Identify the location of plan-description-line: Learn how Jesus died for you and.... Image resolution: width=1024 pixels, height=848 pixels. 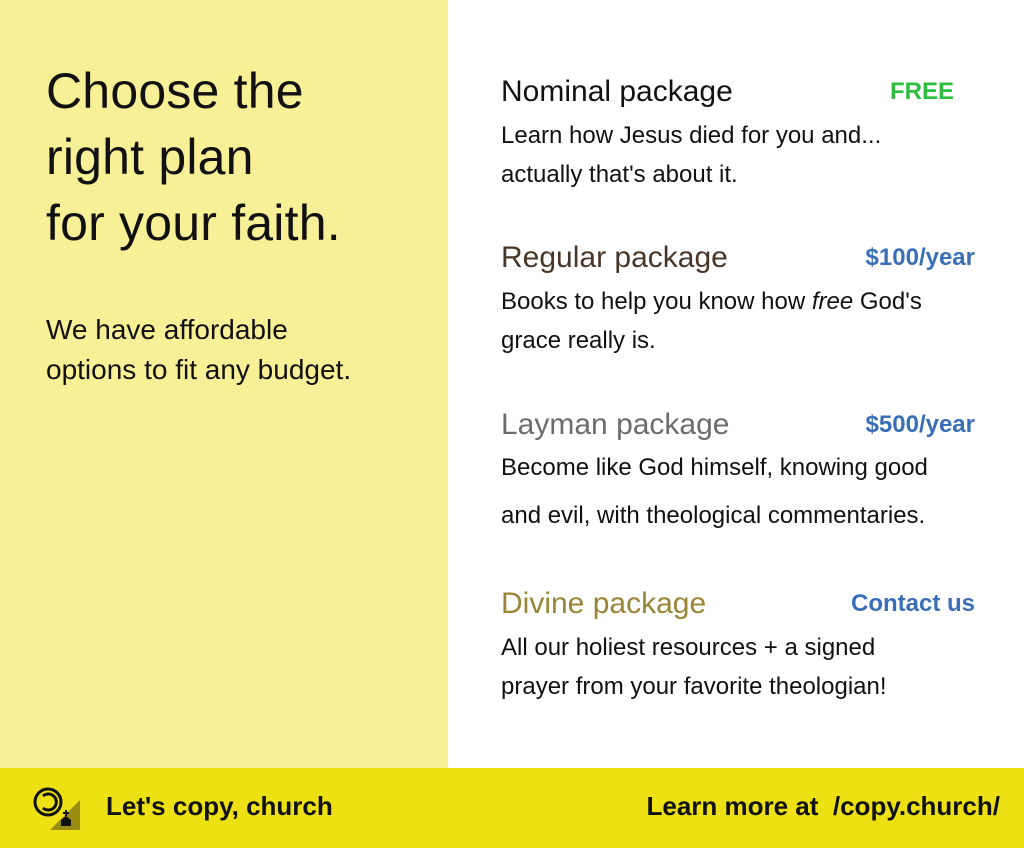
(691, 135).